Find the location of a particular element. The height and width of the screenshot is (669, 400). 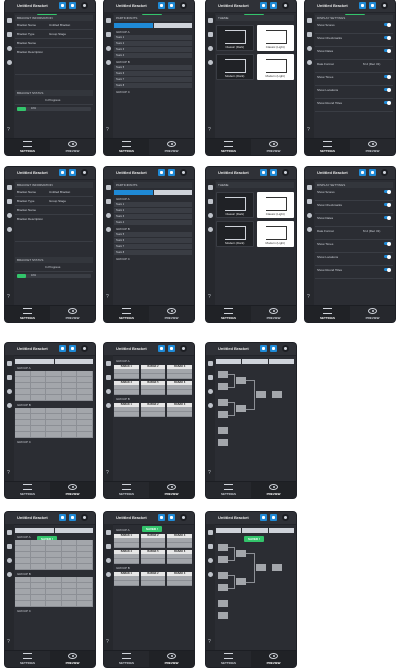

team-row: Team 4 is located at coordinates (153, 55).